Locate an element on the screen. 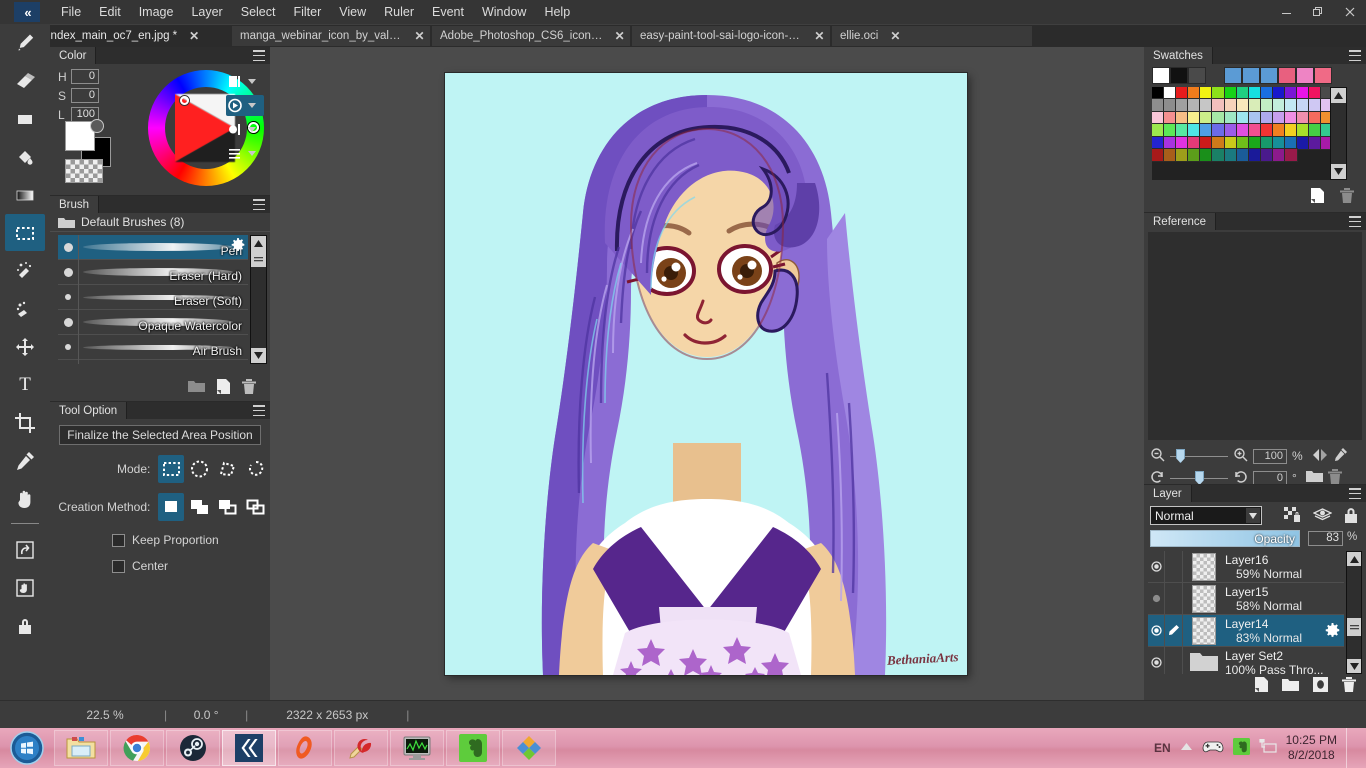  brush-item-eraser-soft: Eraser (Soft) is located at coordinates (153, 297).